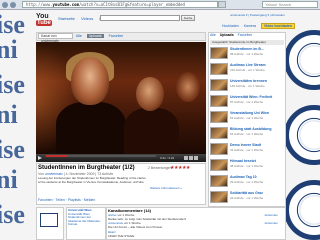  I want to click on logo-tube: Tube, so click(44, 23).